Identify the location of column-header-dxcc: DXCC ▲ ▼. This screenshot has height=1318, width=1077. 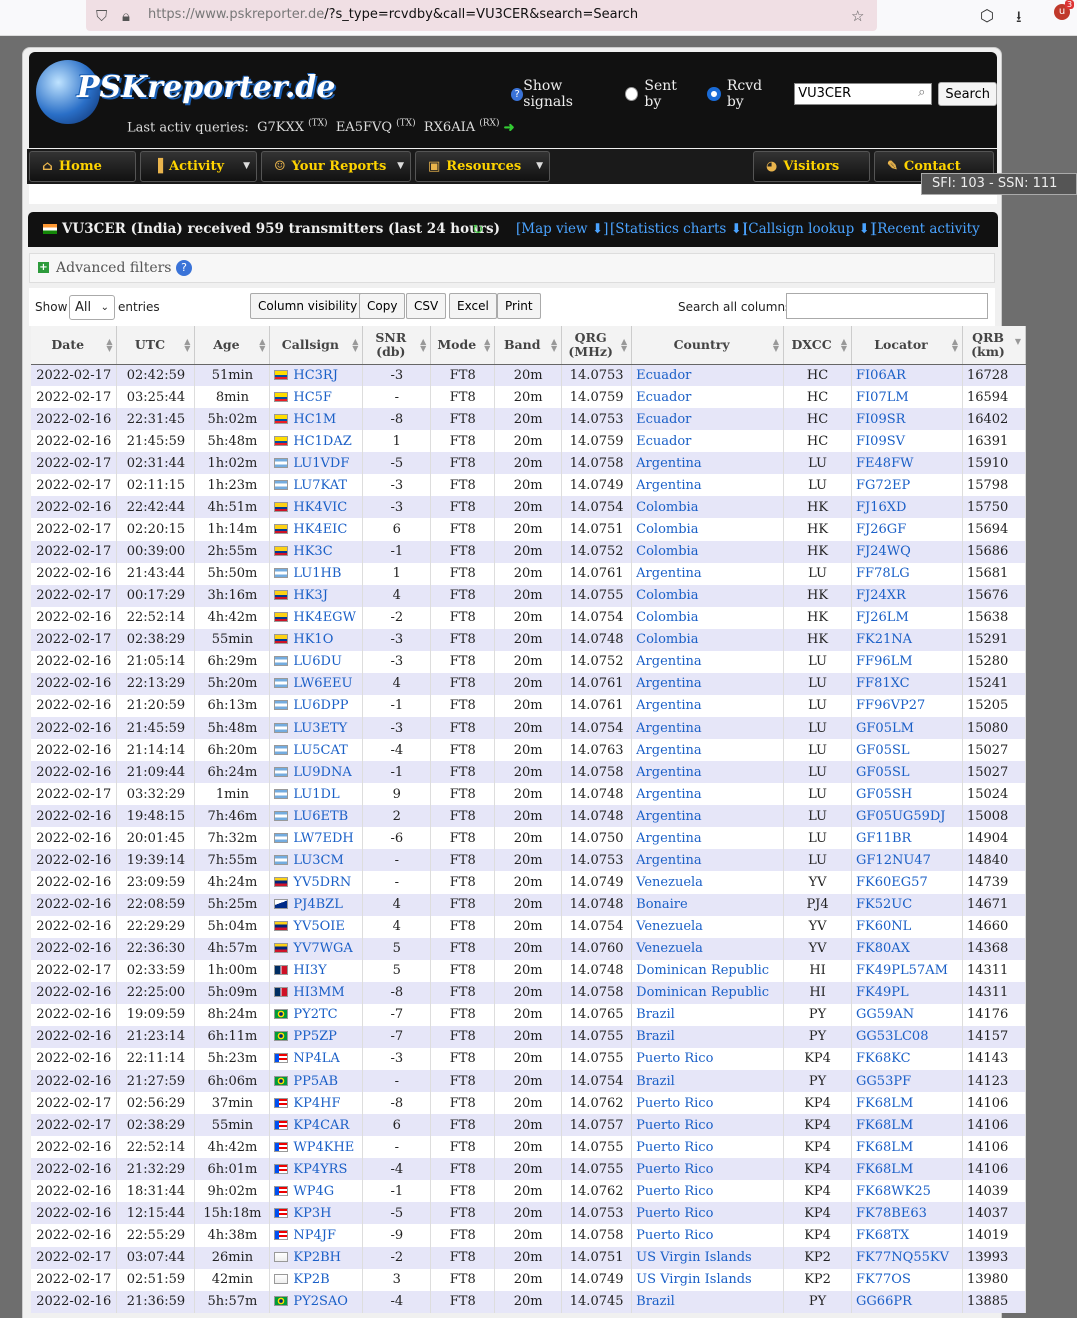
(818, 345).